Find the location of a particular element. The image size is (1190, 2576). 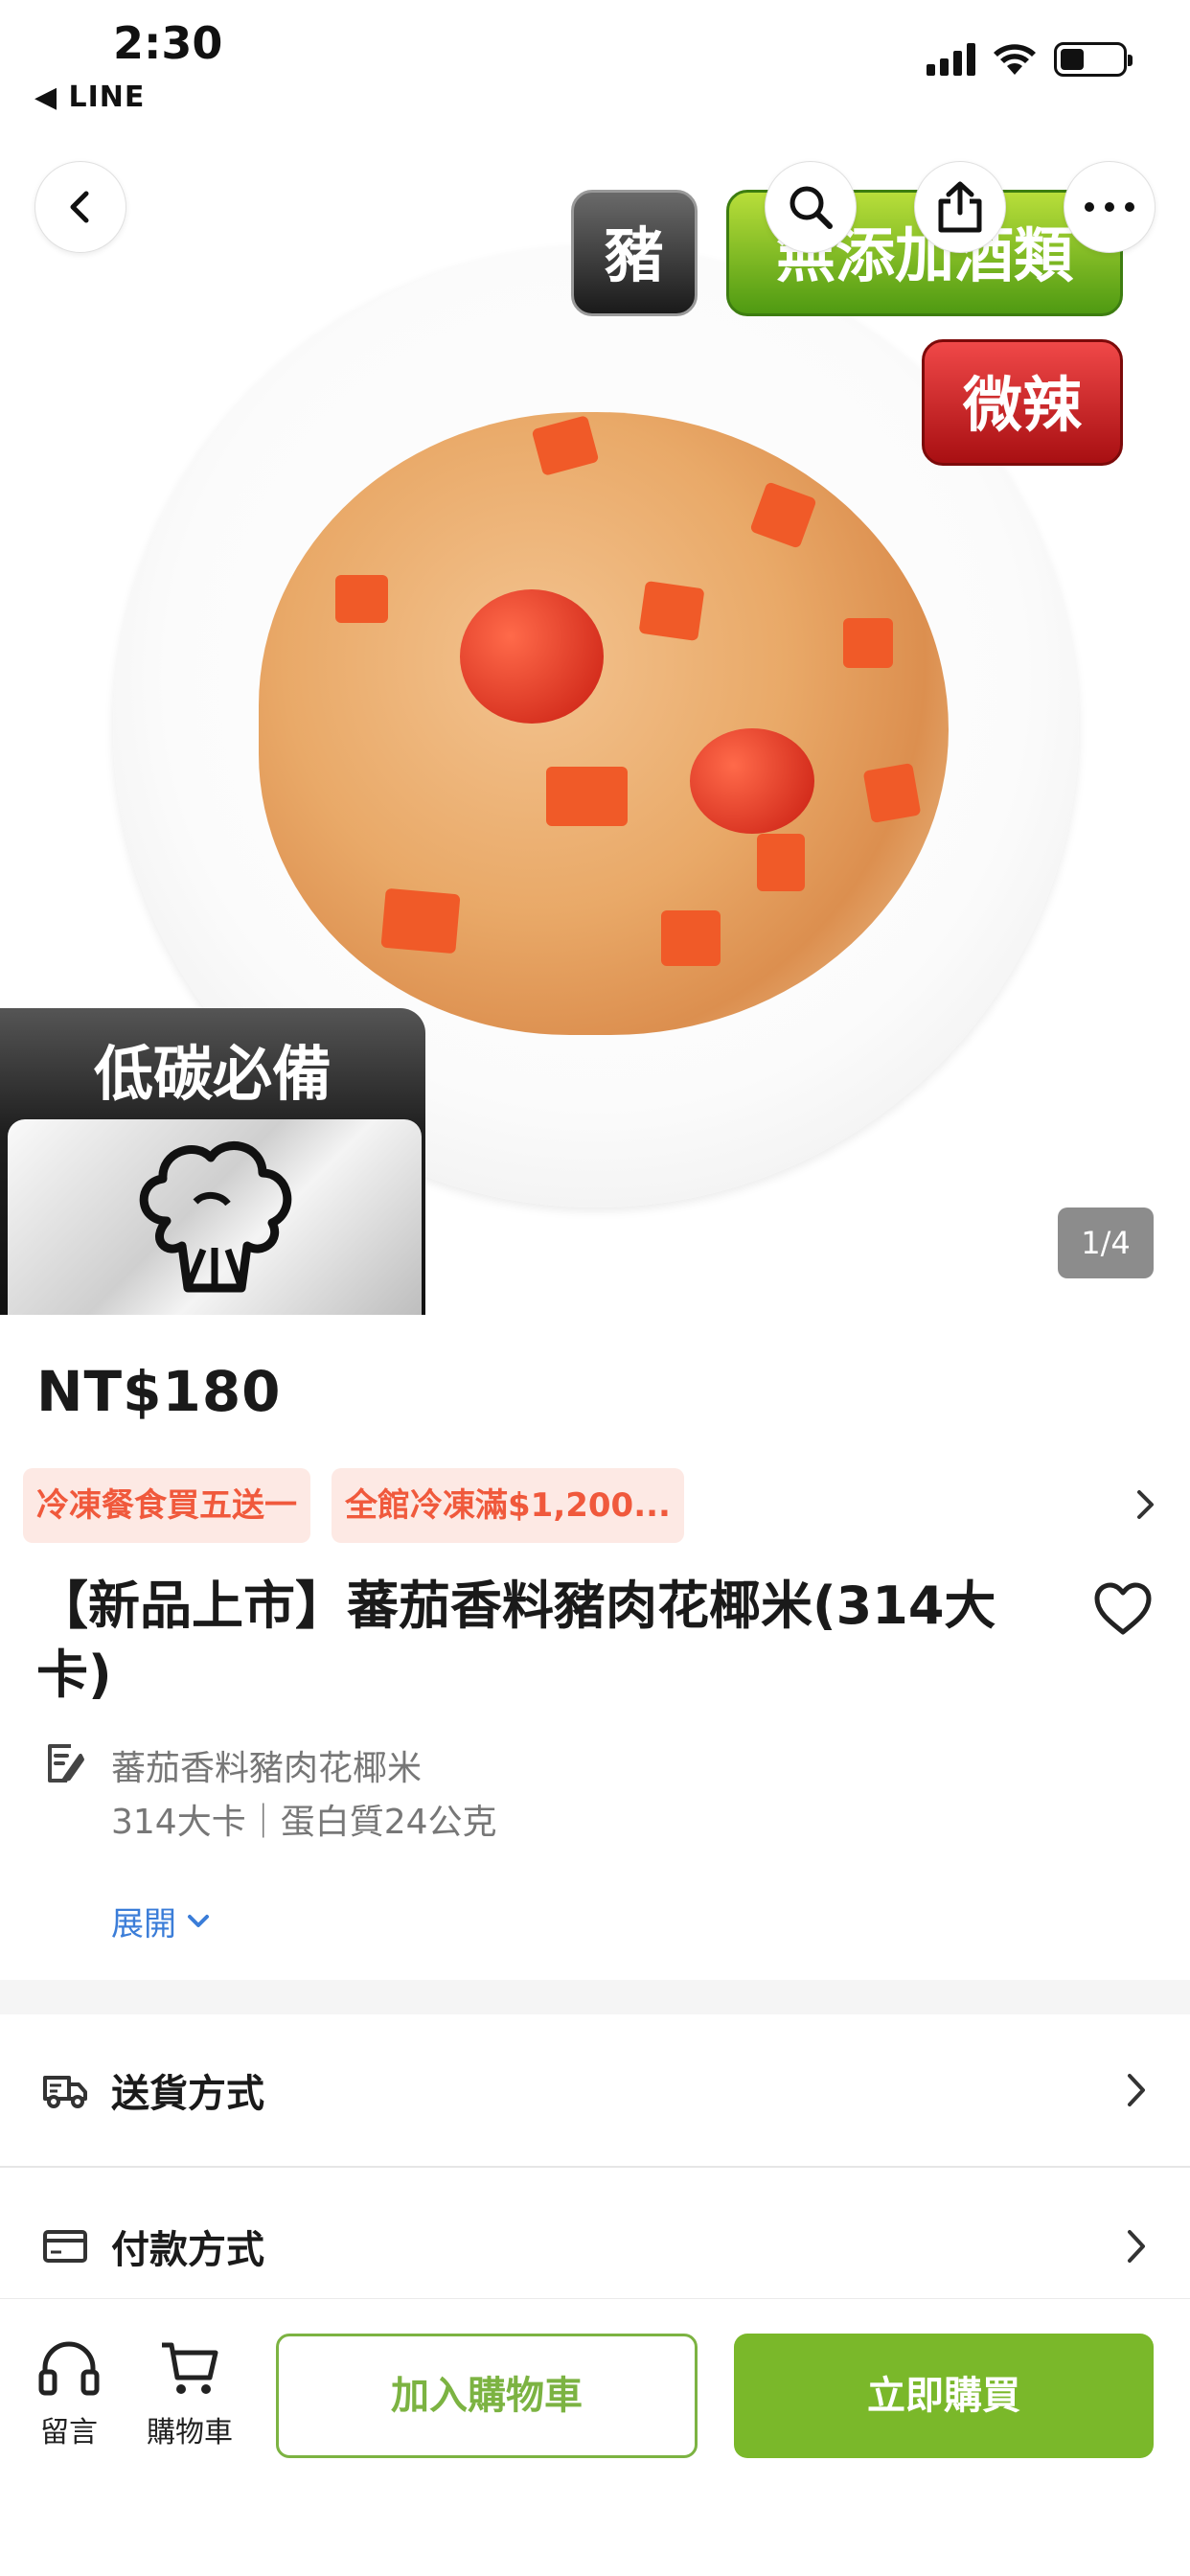

section-divider is located at coordinates (595, 1997).